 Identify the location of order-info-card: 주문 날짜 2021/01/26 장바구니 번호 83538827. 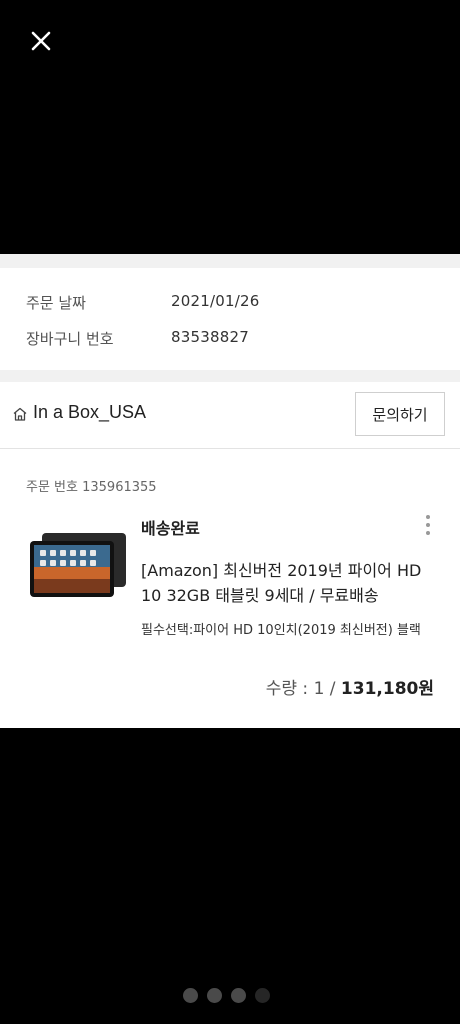
(230, 319).